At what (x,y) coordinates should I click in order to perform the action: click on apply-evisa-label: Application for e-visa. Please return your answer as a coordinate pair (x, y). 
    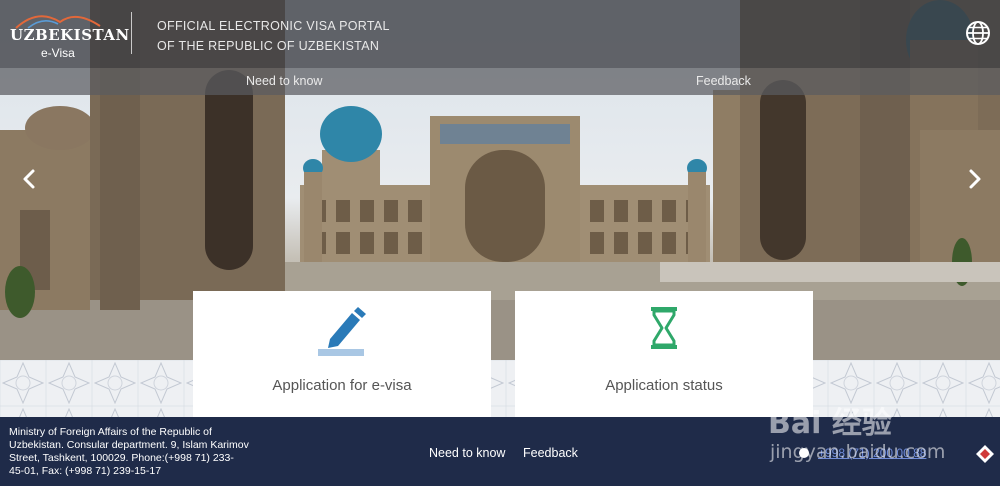
    Looking at the image, I should click on (342, 385).